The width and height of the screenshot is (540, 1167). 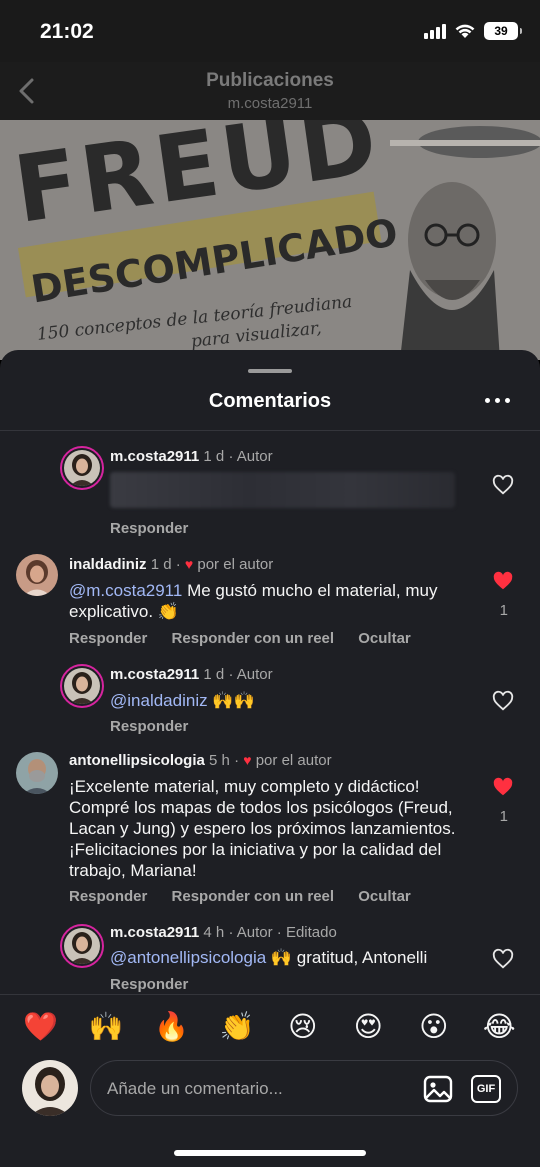 I want to click on emoji-laughing-button: 😂, so click(x=499, y=1026).